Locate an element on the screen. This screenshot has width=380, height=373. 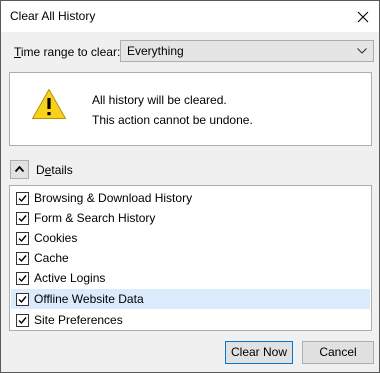
list-item-form-search-history: Form & Search History is located at coordinates (190, 218).